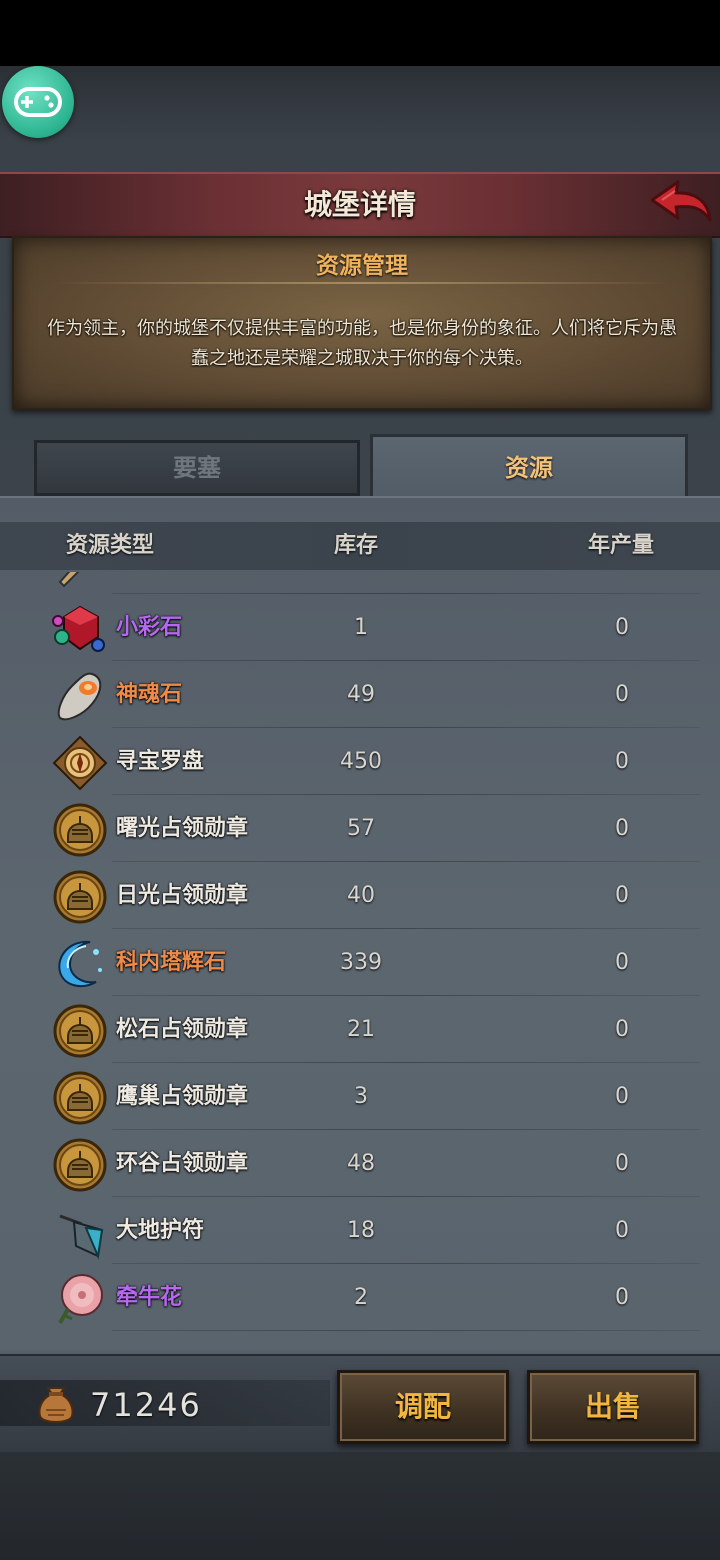 The width and height of the screenshot is (720, 1560). I want to click on resource-name: 牵牛花, so click(149, 1297).